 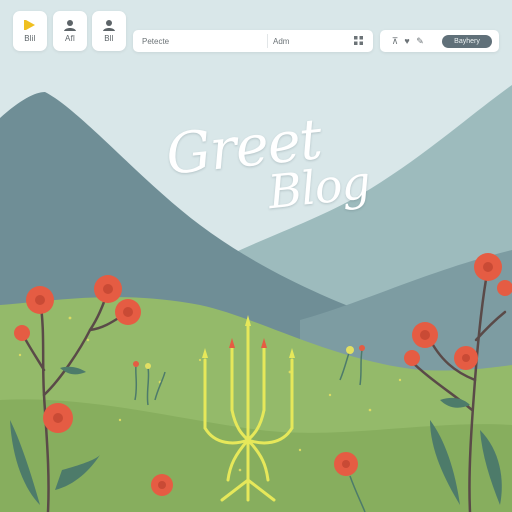 What do you see at coordinates (253, 41) in the screenshot?
I see `search-bar: Petecte Adm` at bounding box center [253, 41].